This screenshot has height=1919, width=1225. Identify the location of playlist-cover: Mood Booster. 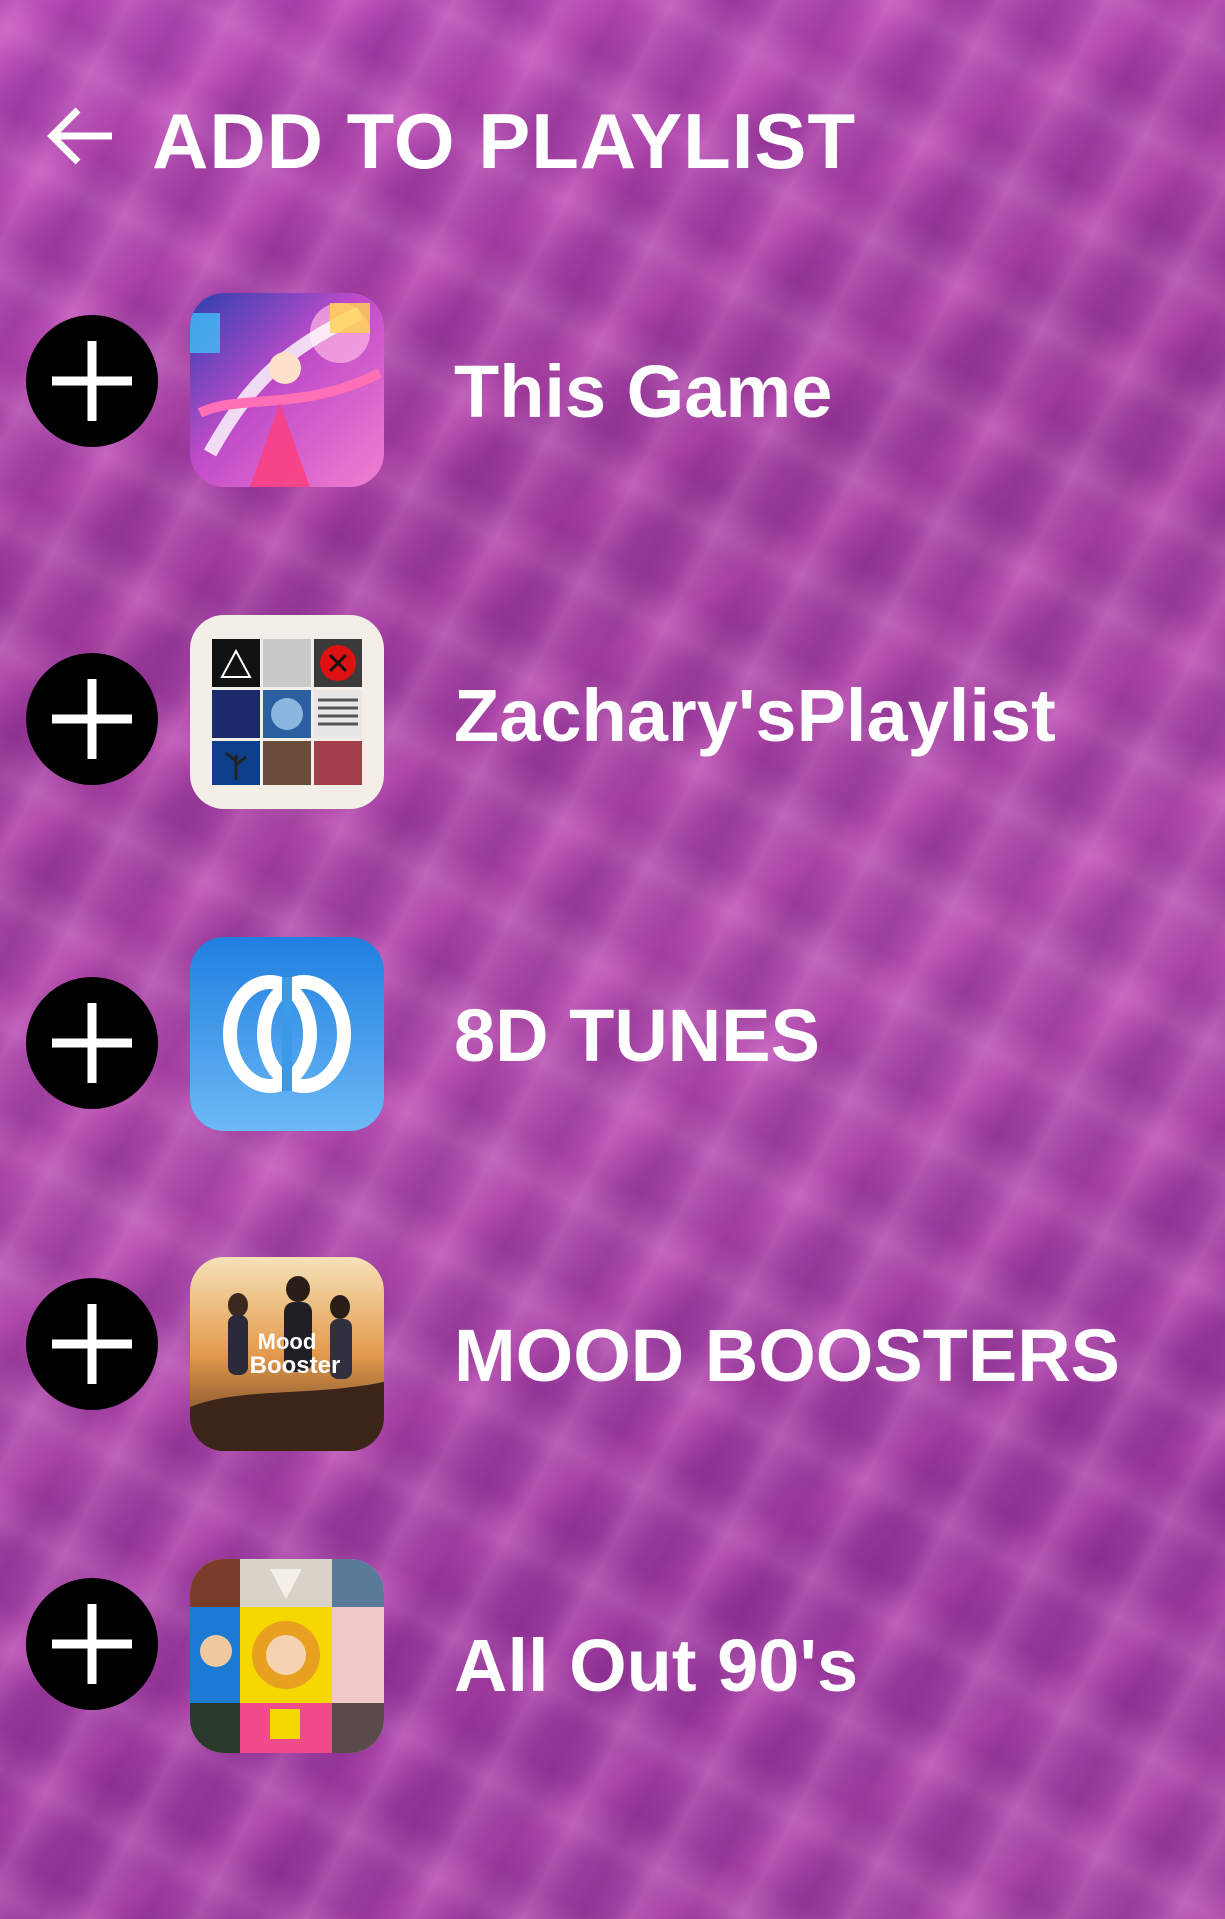
(287, 1354).